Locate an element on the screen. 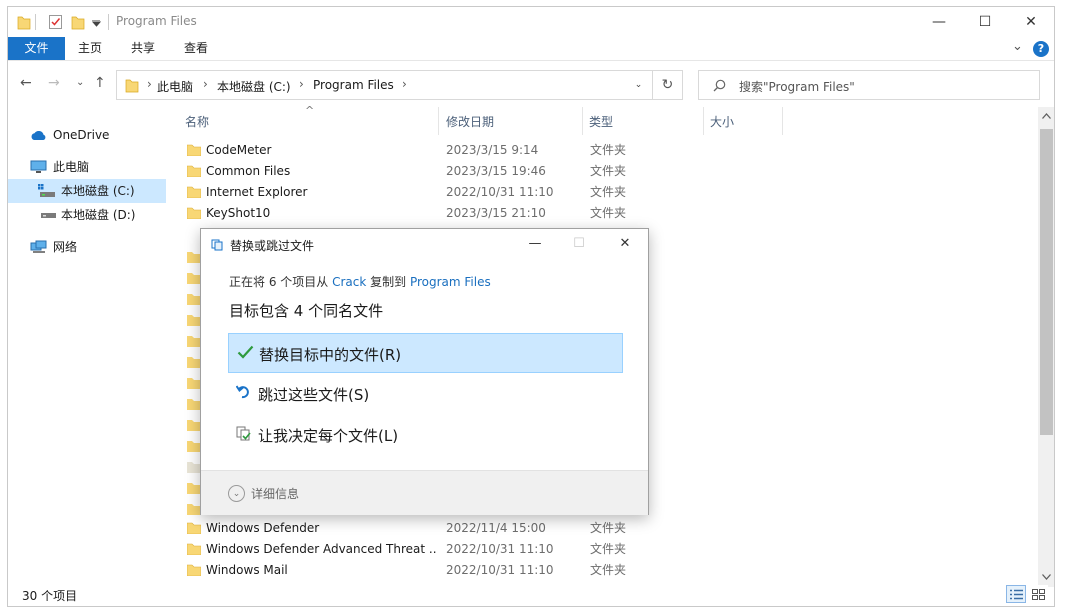 The width and height of the screenshot is (1065, 614). column-divider is located at coordinates (782, 121).